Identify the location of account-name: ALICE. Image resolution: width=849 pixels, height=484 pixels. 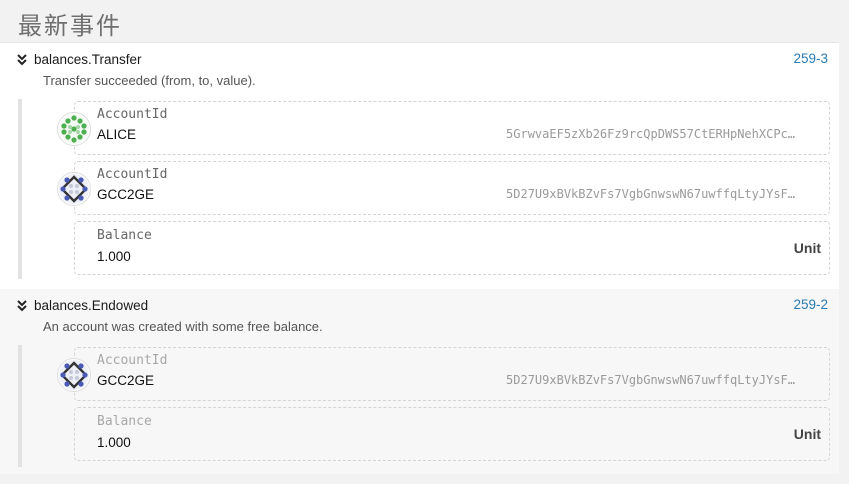
(117, 134).